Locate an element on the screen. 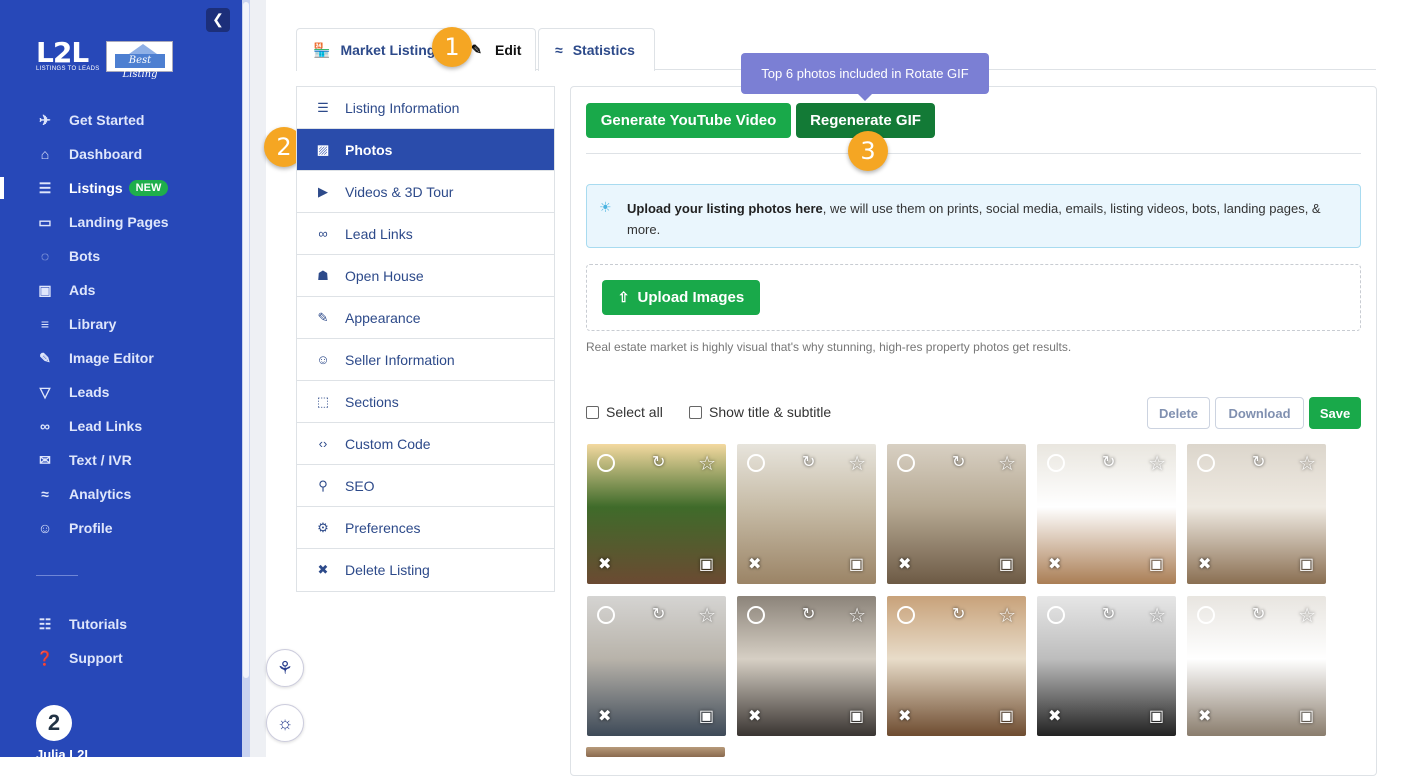 The image size is (1418, 776). sidebar-item-library: ≡ Library is located at coordinates (121, 324).